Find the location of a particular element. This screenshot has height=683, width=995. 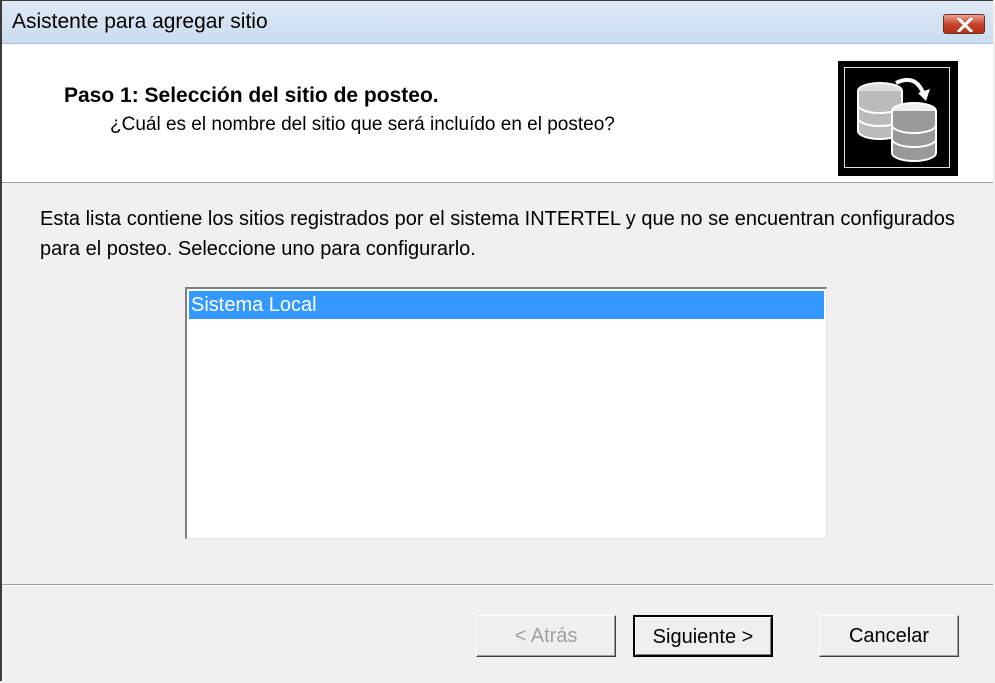

next-button: Siguiente > is located at coordinates (703, 636).